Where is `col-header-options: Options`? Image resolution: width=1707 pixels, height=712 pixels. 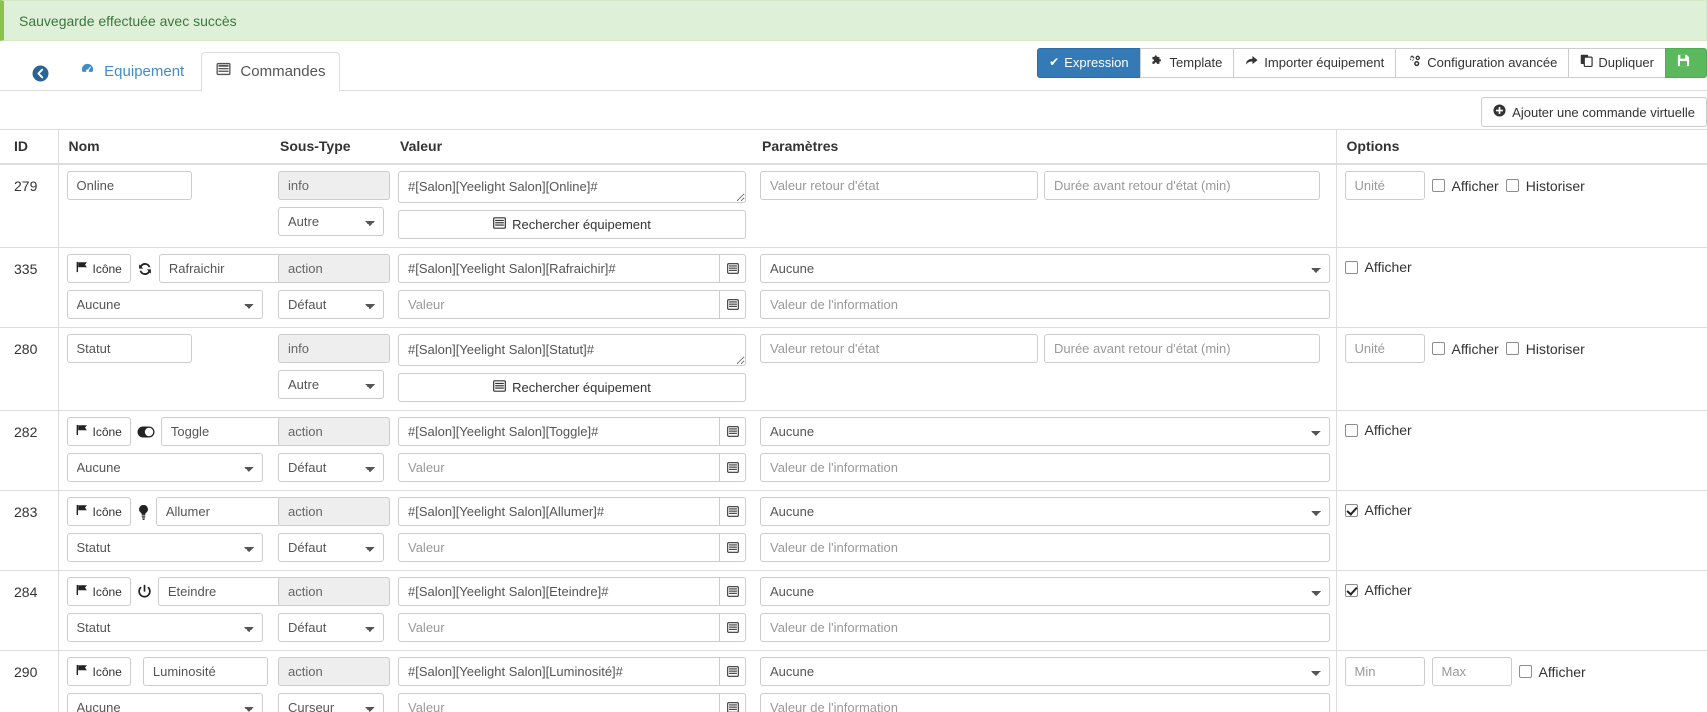
col-header-options: Options is located at coordinates (1521, 147).